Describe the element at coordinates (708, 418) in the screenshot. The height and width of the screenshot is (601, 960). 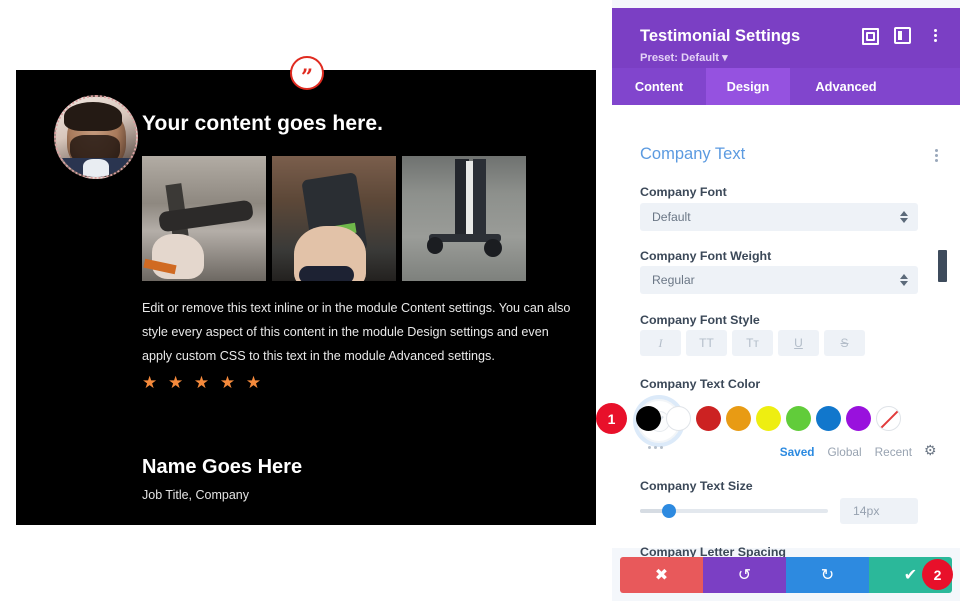
I see `swatch-red` at that location.